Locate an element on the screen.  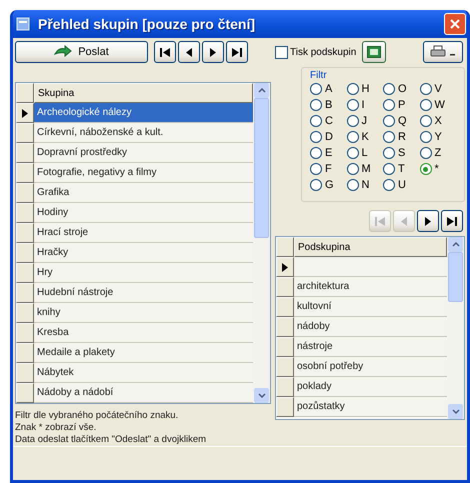
table-cell: knihy is located at coordinates (143, 313).